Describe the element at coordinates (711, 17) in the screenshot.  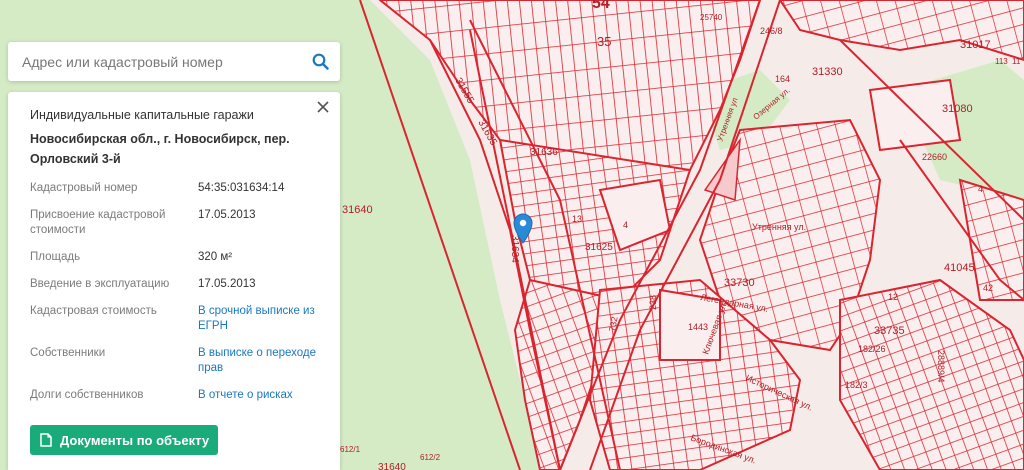
I see `map-label: 25740` at that location.